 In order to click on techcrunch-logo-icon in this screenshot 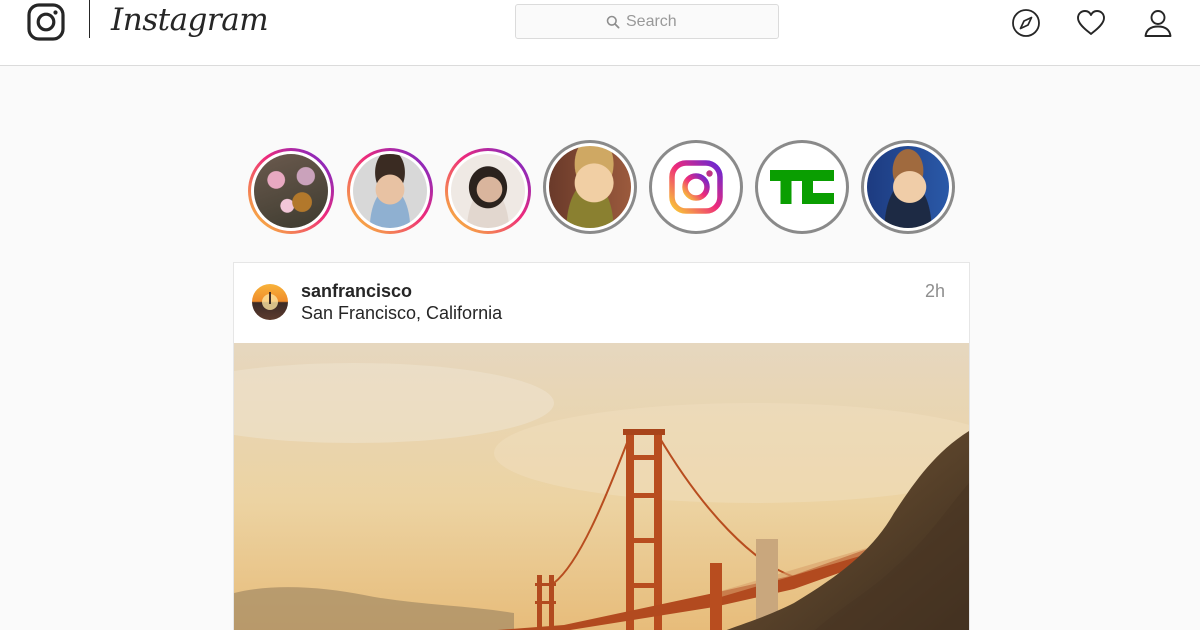, I will do `click(802, 187)`.